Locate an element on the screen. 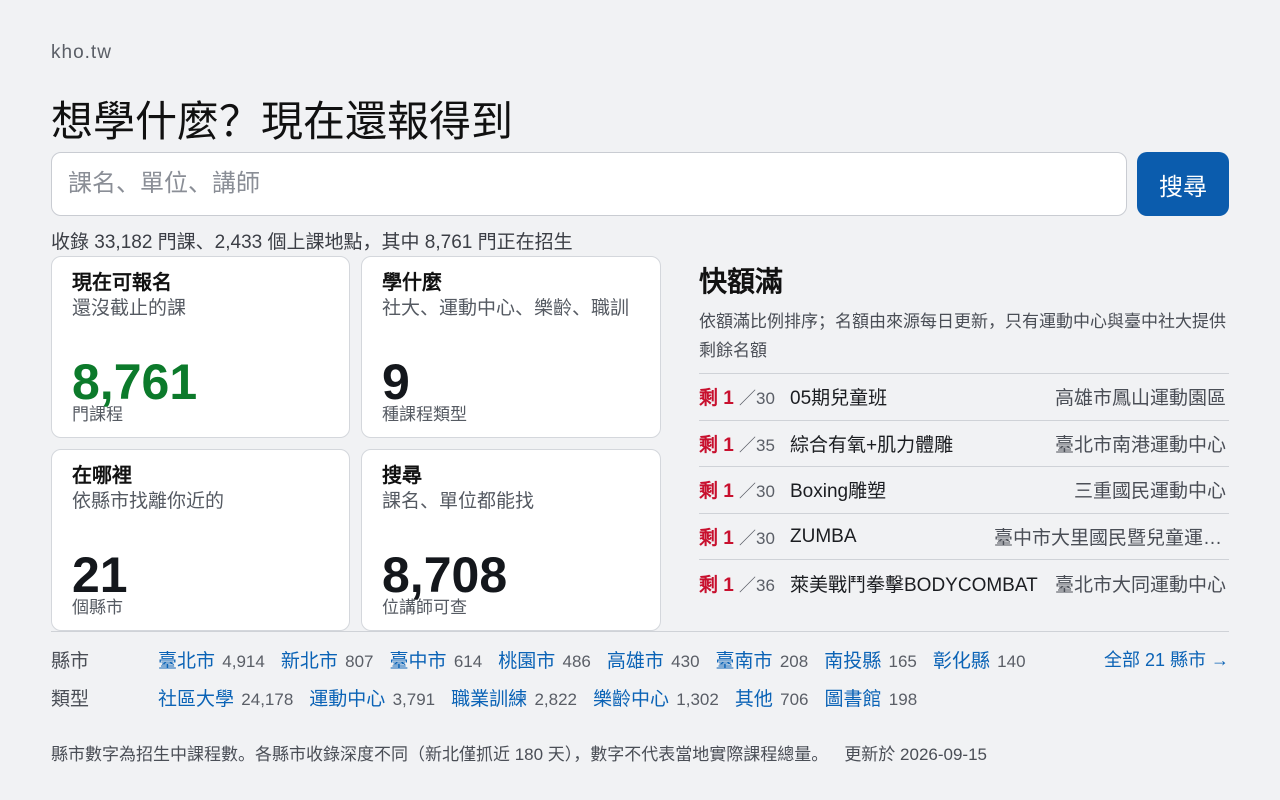 Image resolution: width=1280 pixels, height=800 pixels. card-subtitle: 依縣市找離你近的 is located at coordinates (148, 501).